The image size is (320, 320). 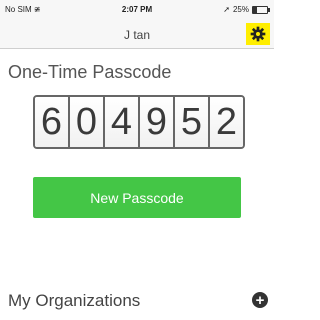 What do you see at coordinates (90, 72) in the screenshot?
I see `passcode-heading: One-Time Passcode` at bounding box center [90, 72].